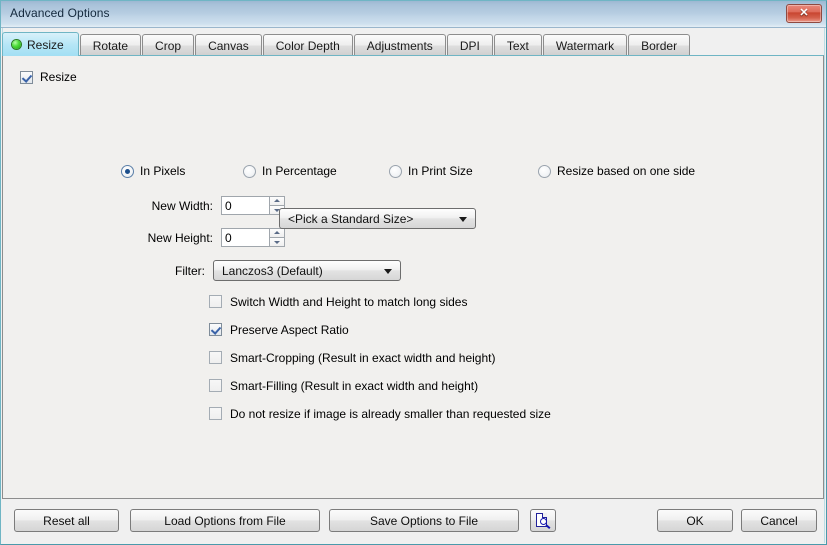 This screenshot has height=545, width=827. I want to click on tab-border: Border, so click(659, 45).